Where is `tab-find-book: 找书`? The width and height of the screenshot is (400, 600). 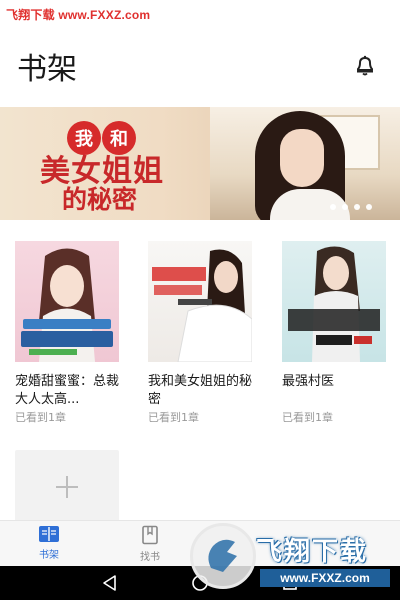
tab-find-book: 找书 is located at coordinates (150, 545).